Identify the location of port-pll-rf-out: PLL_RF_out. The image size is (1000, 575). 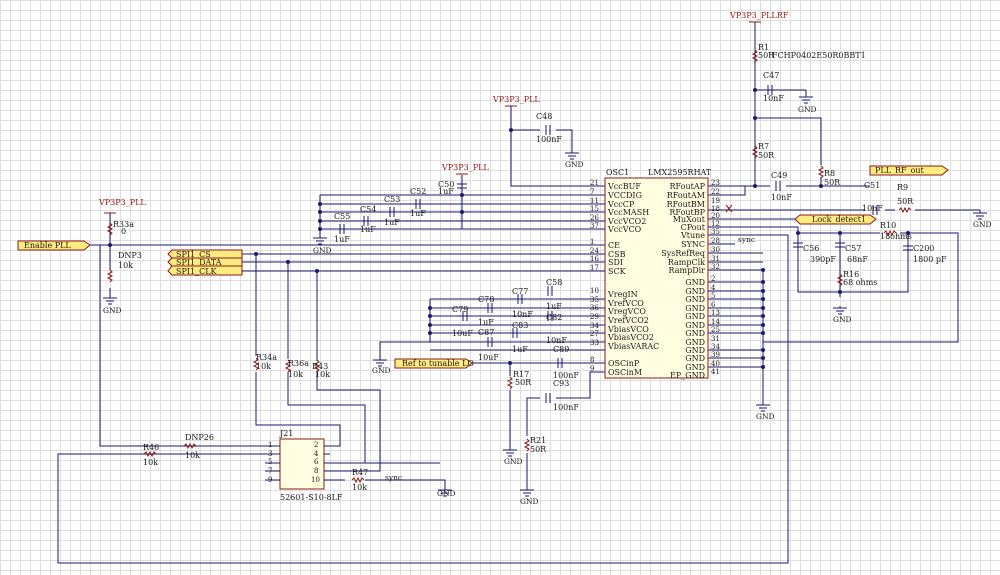
(909, 170).